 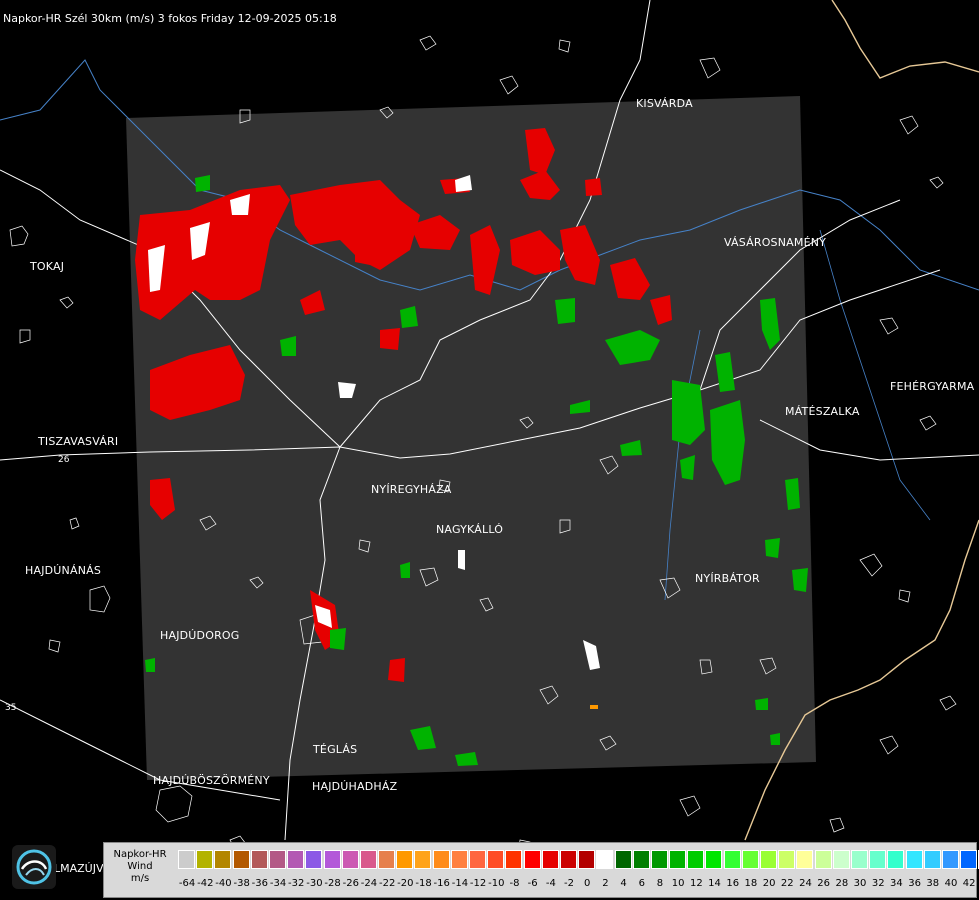 What do you see at coordinates (896, 883) in the screenshot?
I see `legend-tick-label: 34` at bounding box center [896, 883].